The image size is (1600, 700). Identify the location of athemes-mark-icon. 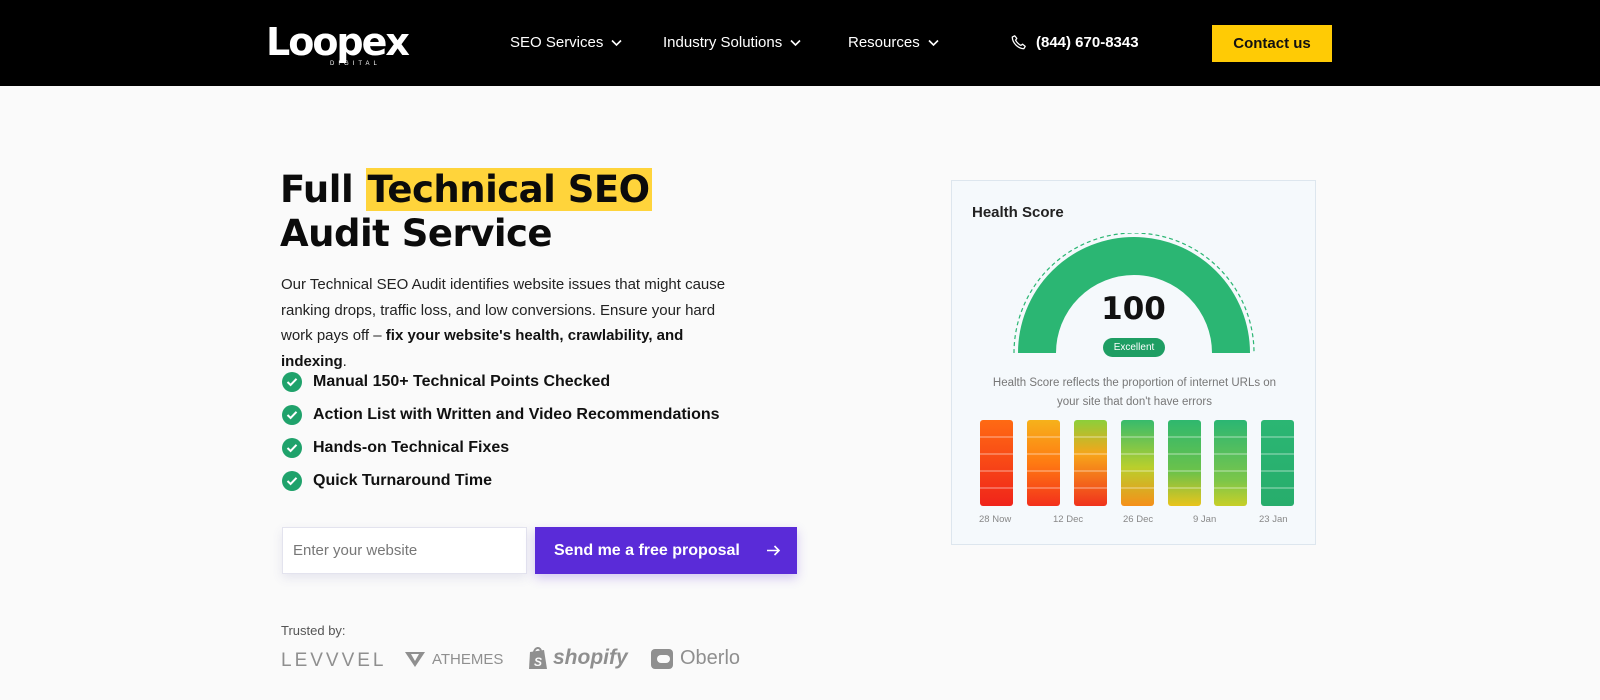
(415, 659).